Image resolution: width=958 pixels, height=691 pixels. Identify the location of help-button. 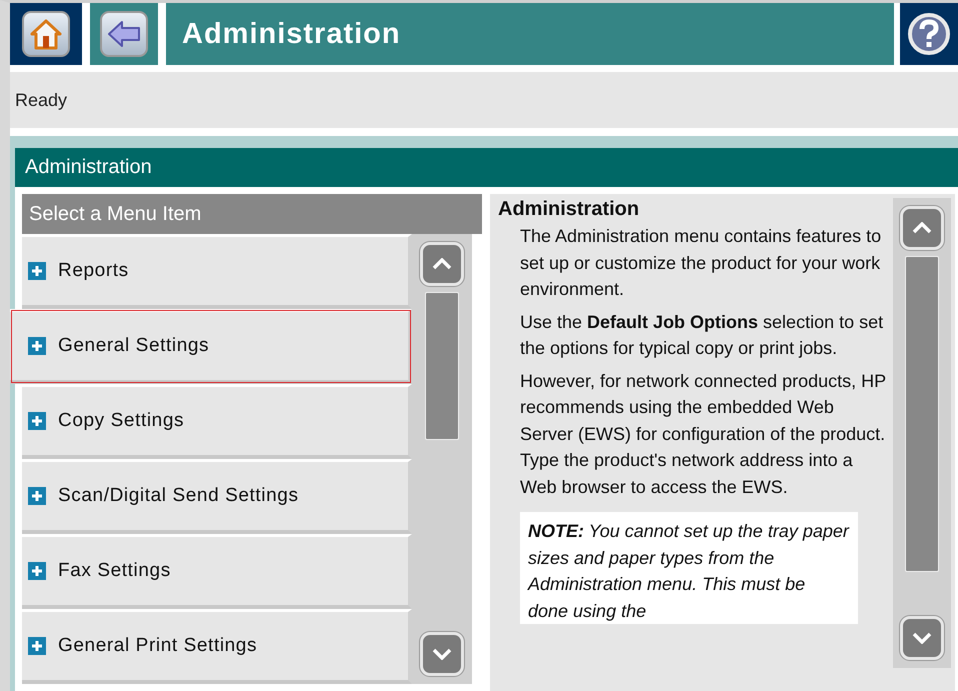
(929, 34).